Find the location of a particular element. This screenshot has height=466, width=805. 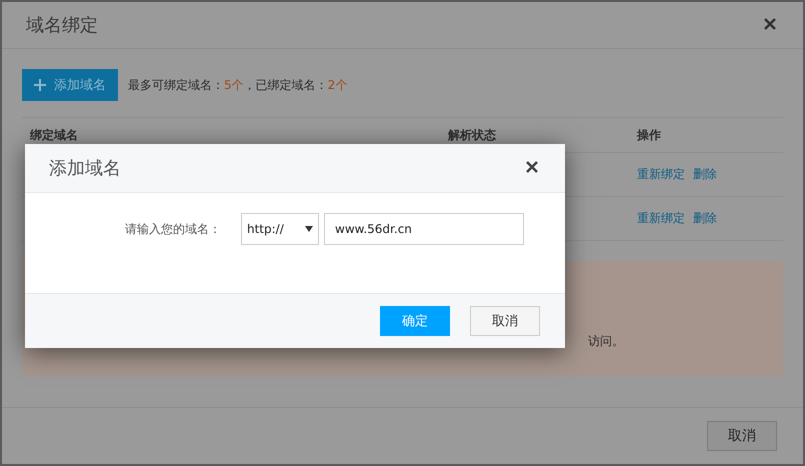

protocol-select: http:// is located at coordinates (280, 229).